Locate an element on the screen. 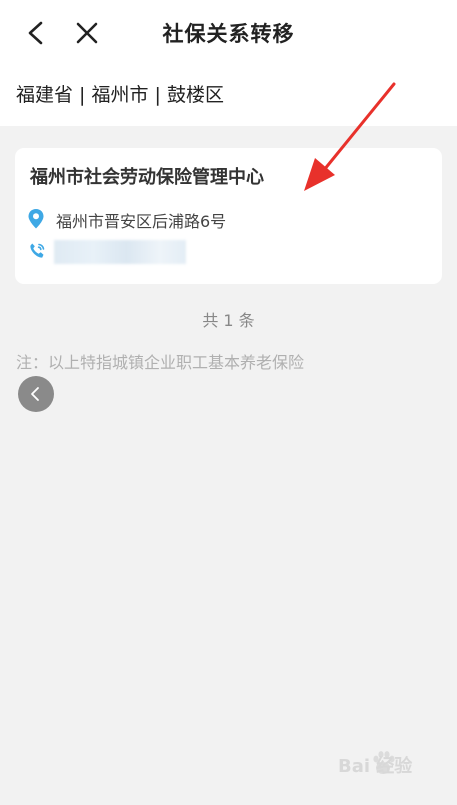 Image resolution: width=457 pixels, height=805 pixels. footnote: 注：以上特指城镇企业职工基本养老保险 is located at coordinates (160, 362).